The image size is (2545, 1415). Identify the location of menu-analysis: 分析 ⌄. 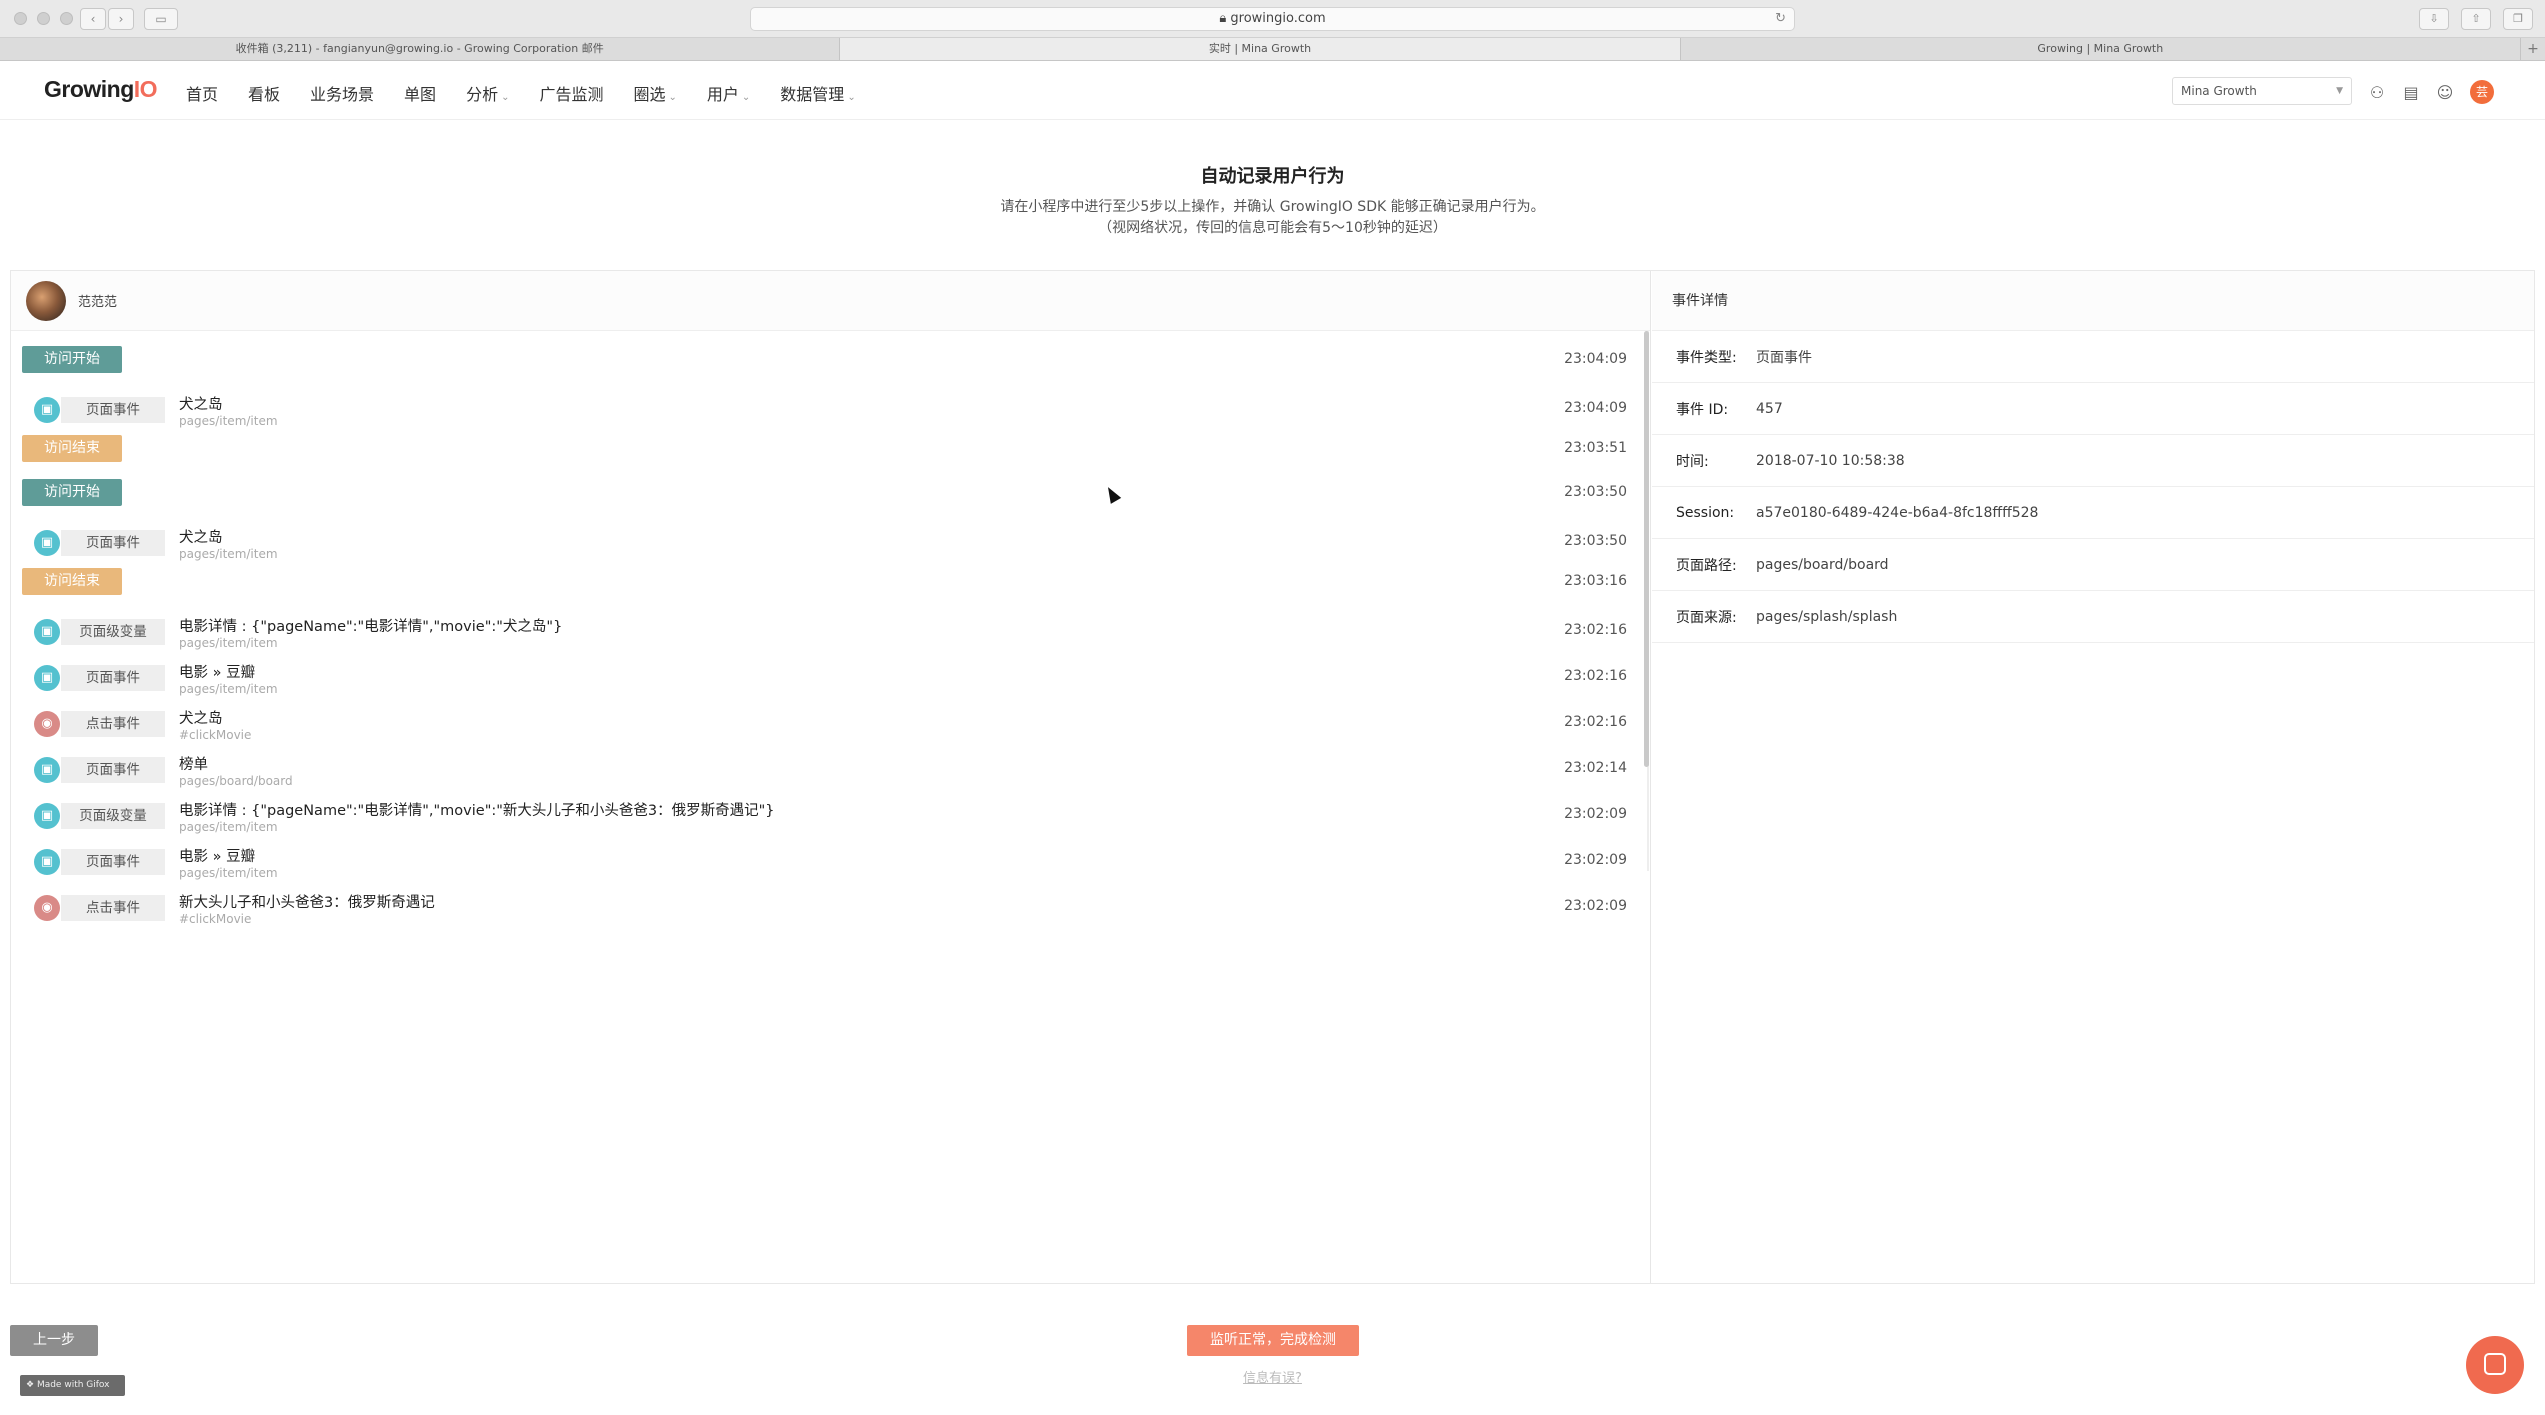
(487, 93).